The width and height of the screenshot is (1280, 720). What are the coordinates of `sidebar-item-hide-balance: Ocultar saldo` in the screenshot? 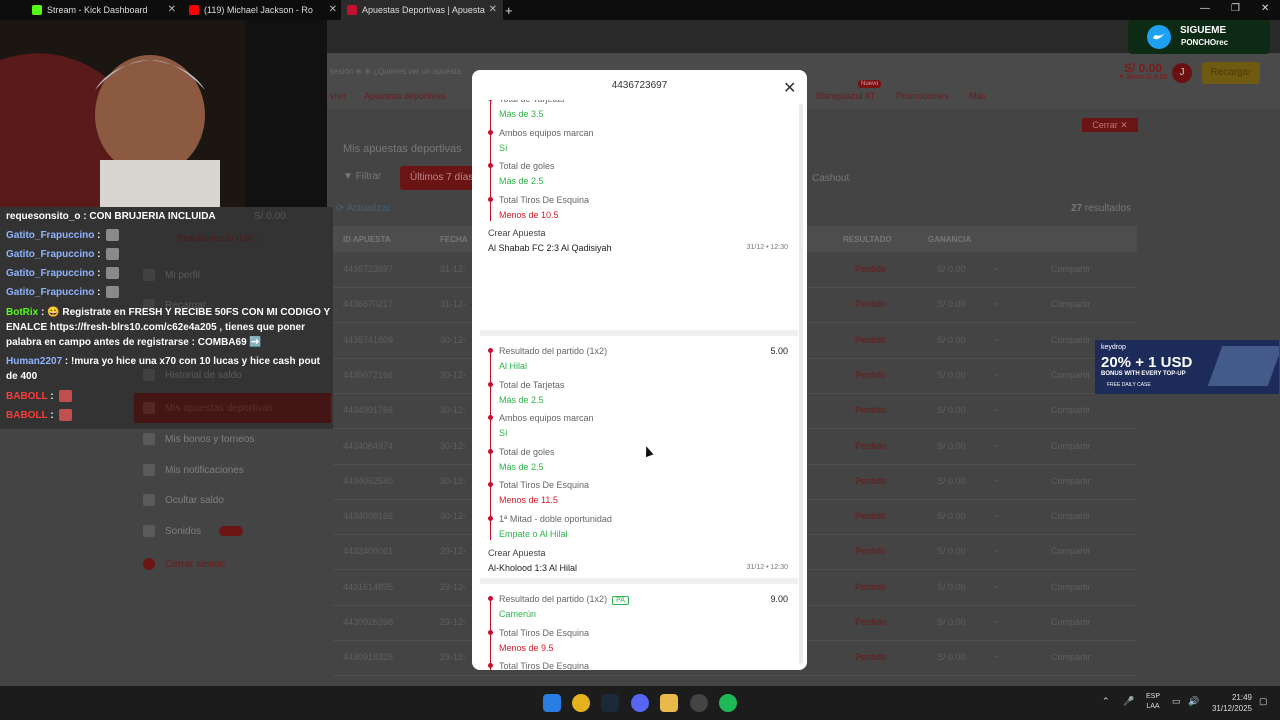 It's located at (183, 500).